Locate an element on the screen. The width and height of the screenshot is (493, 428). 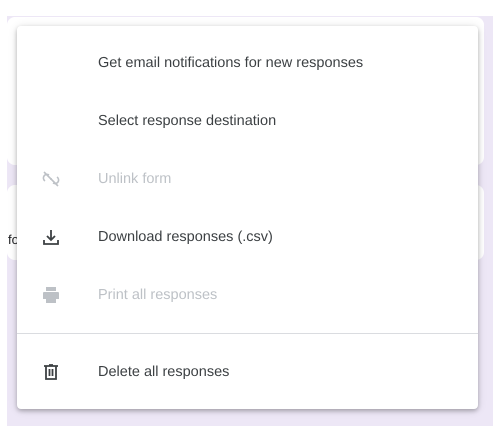
unlink-icon is located at coordinates (51, 179).